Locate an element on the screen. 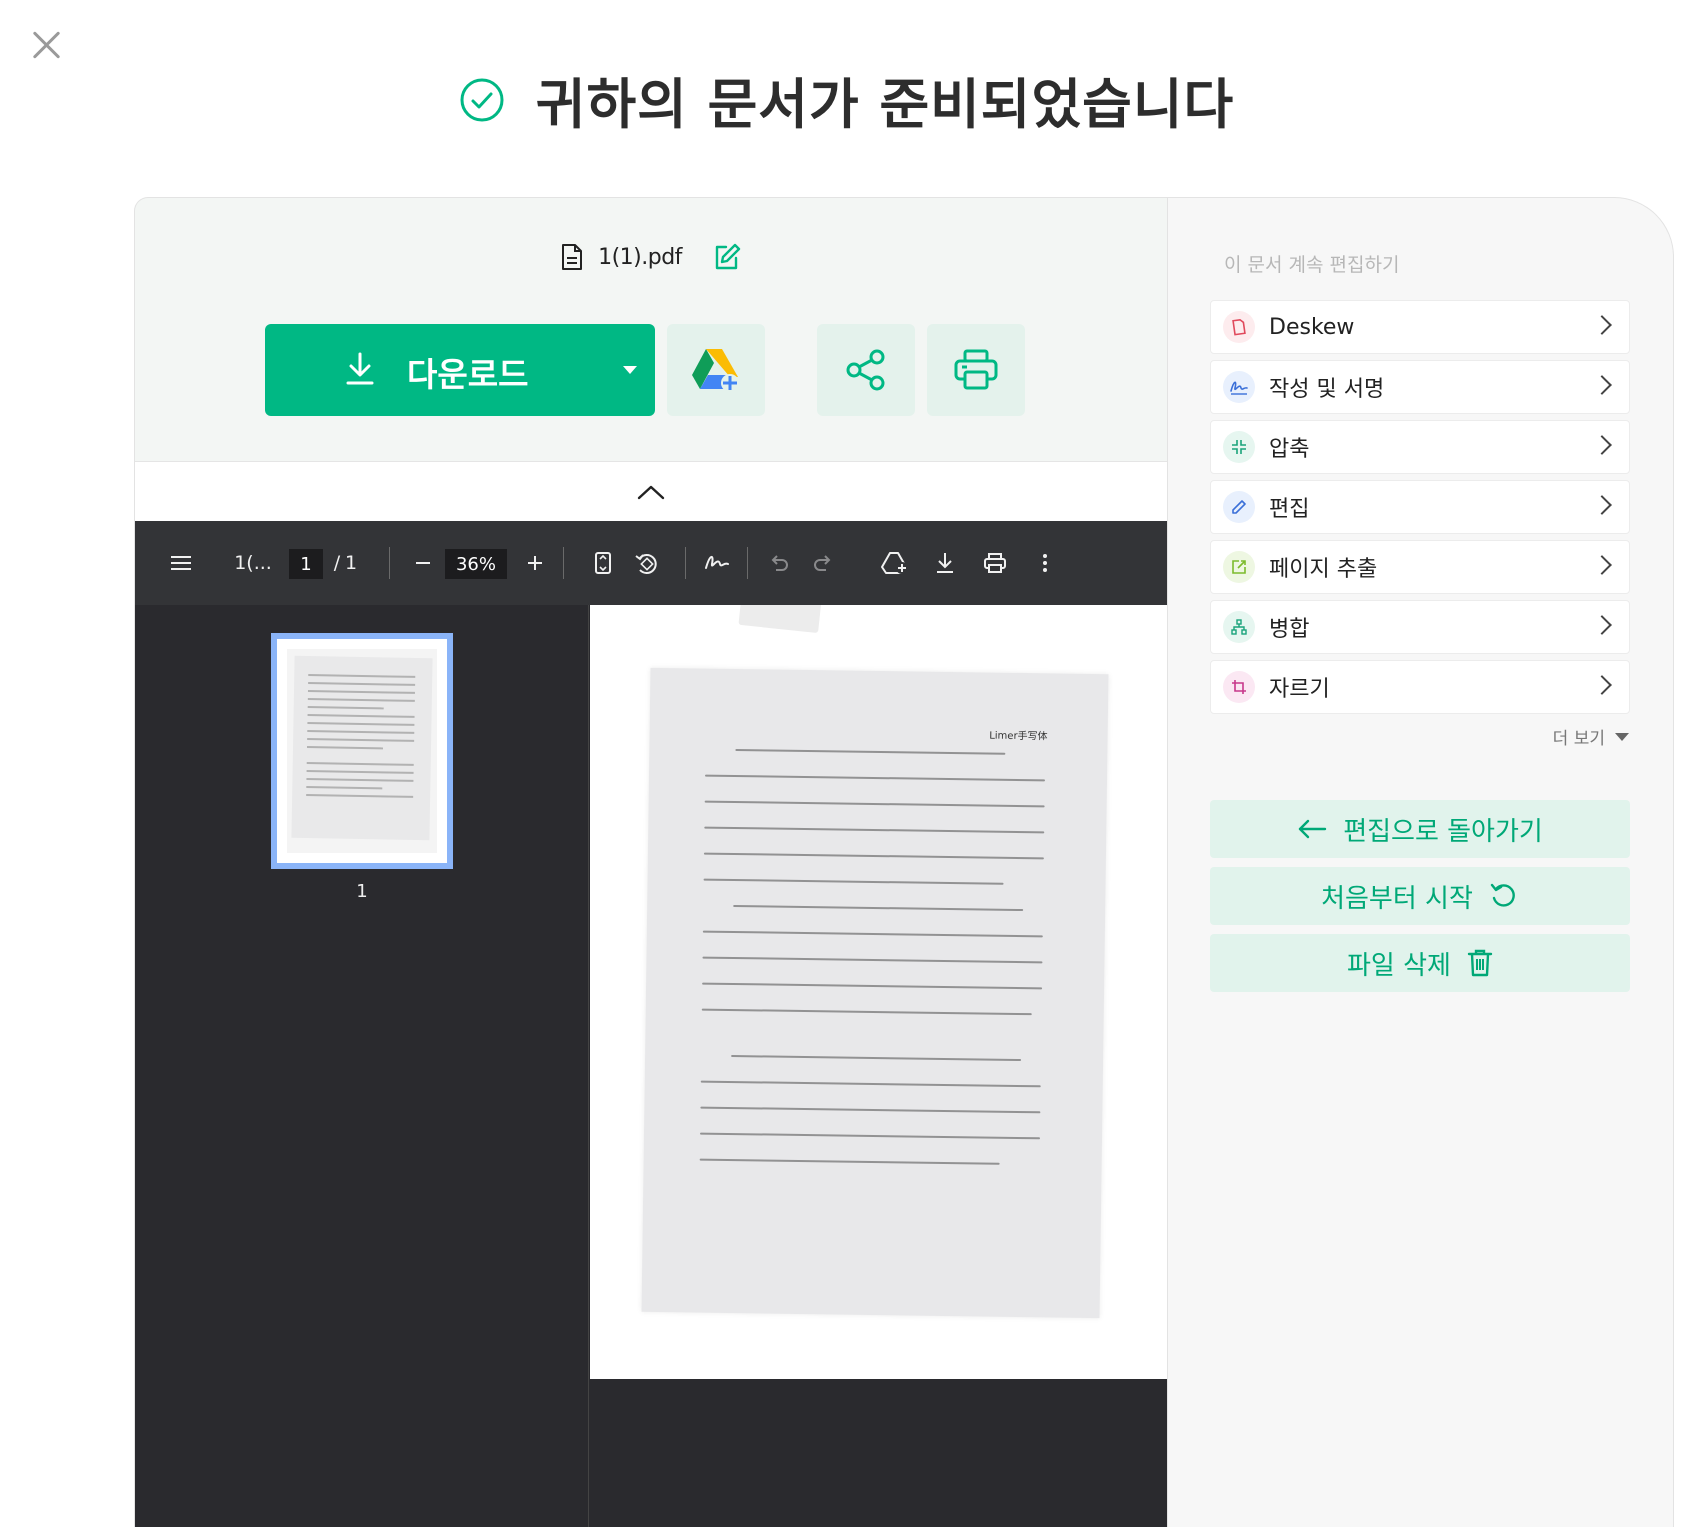 The height and width of the screenshot is (1527, 1692). primary-actions: 다운로드 is located at coordinates (645, 370).